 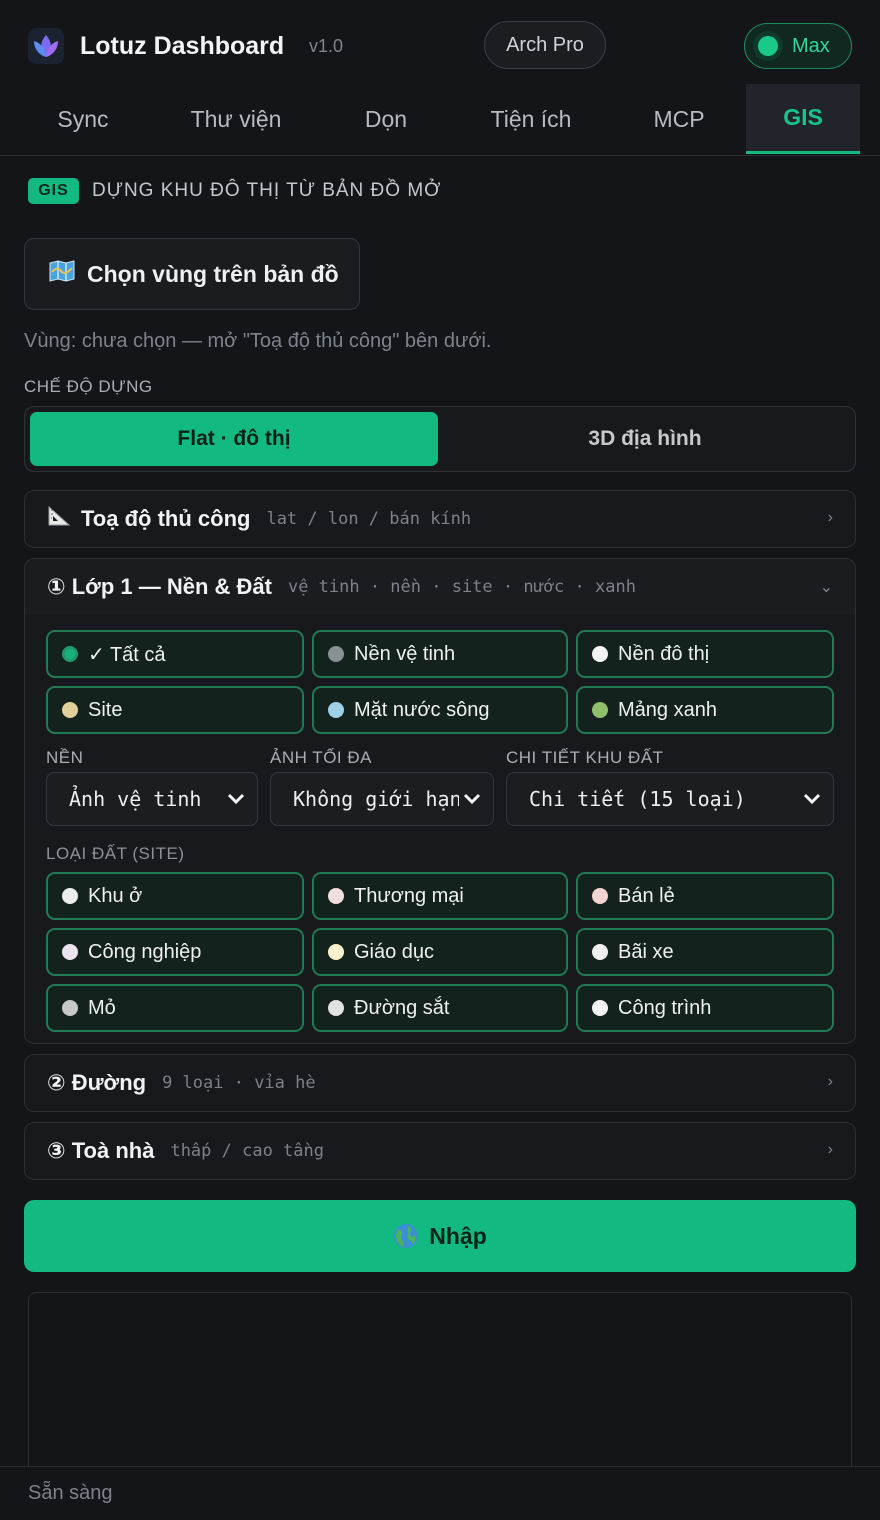 What do you see at coordinates (247, 1151) in the screenshot?
I see `buildings-subtitle: thấp / cao tầng` at bounding box center [247, 1151].